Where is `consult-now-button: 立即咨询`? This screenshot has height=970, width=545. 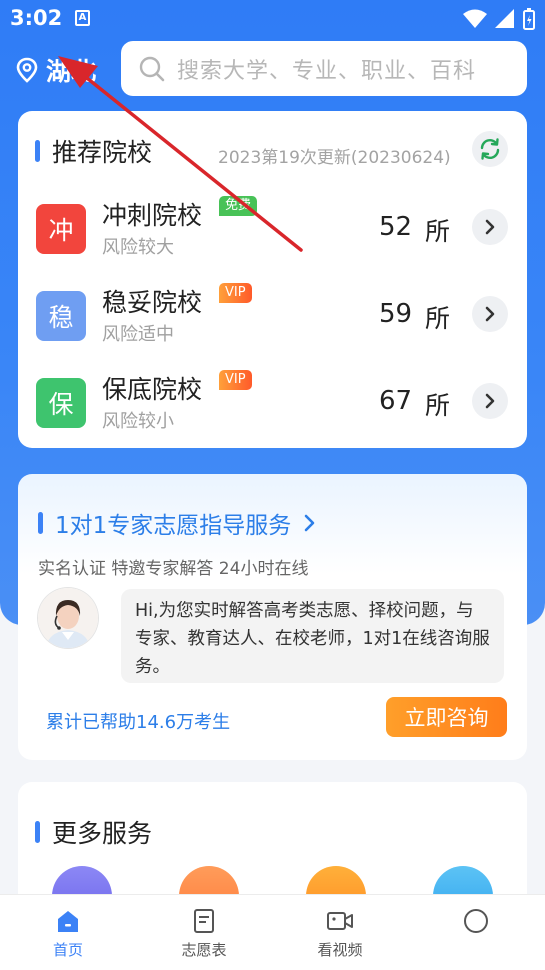 consult-now-button: 立即咨询 is located at coordinates (446, 717).